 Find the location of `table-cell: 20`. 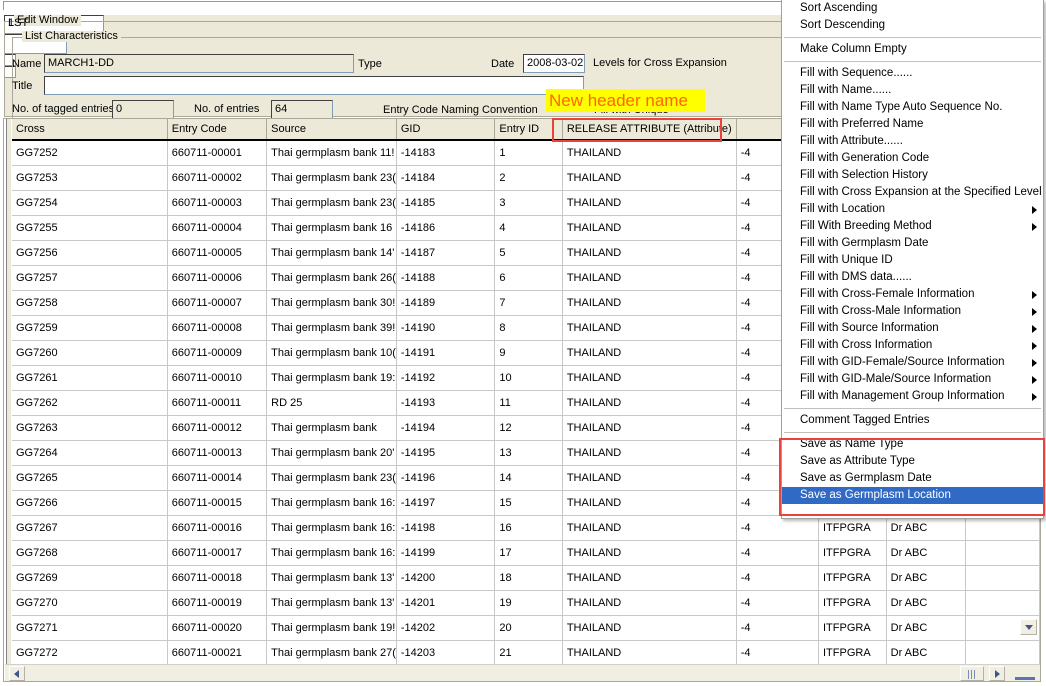

table-cell: 20 is located at coordinates (528, 628).